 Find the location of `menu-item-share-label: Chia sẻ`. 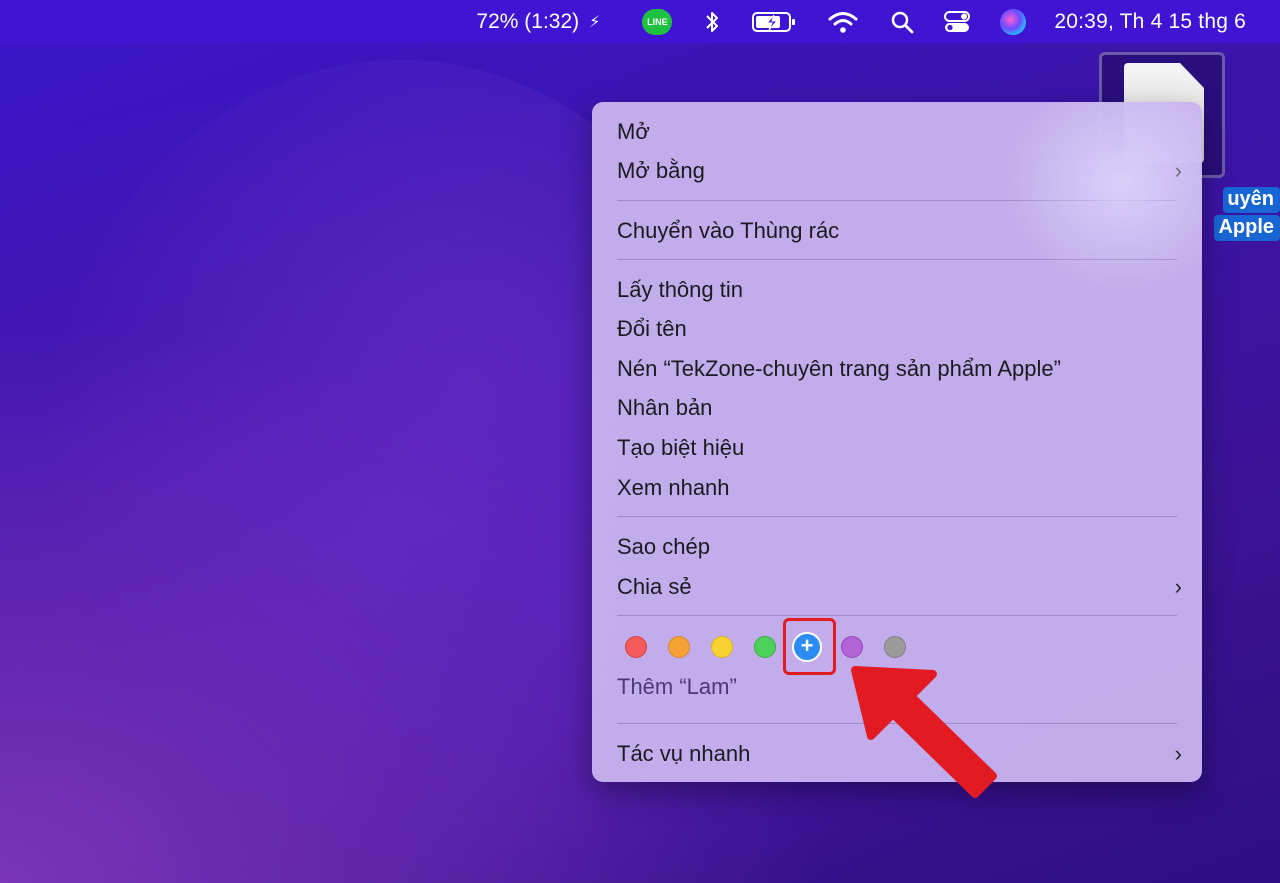

menu-item-share-label: Chia sẻ is located at coordinates (654, 586).